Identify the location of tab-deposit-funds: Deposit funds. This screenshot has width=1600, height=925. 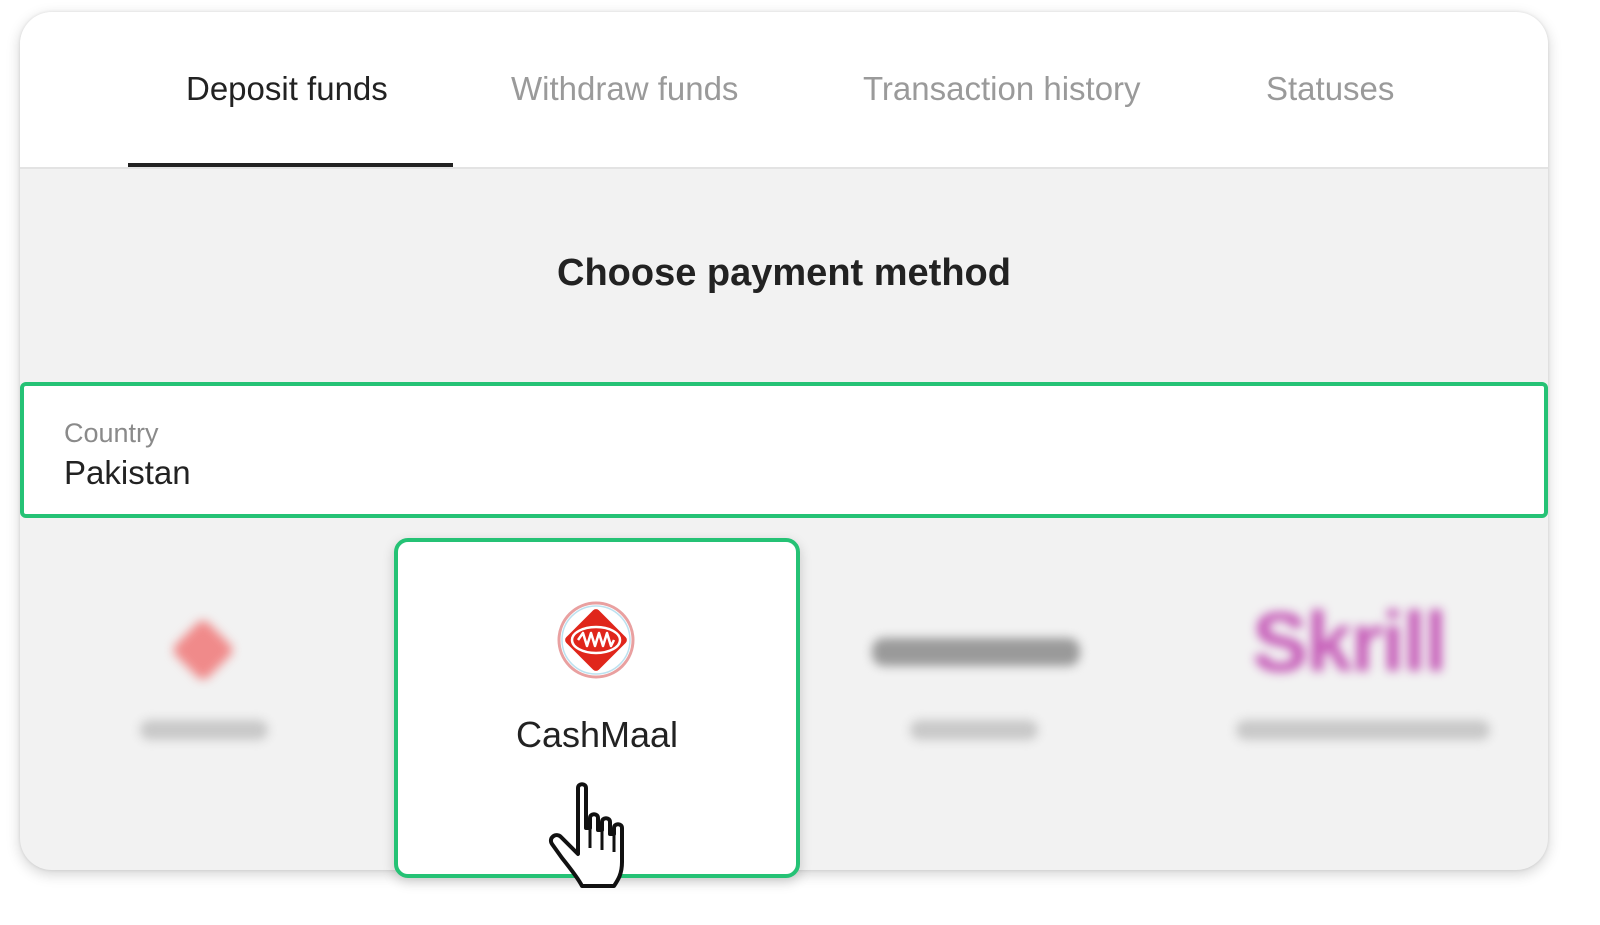
(287, 89).